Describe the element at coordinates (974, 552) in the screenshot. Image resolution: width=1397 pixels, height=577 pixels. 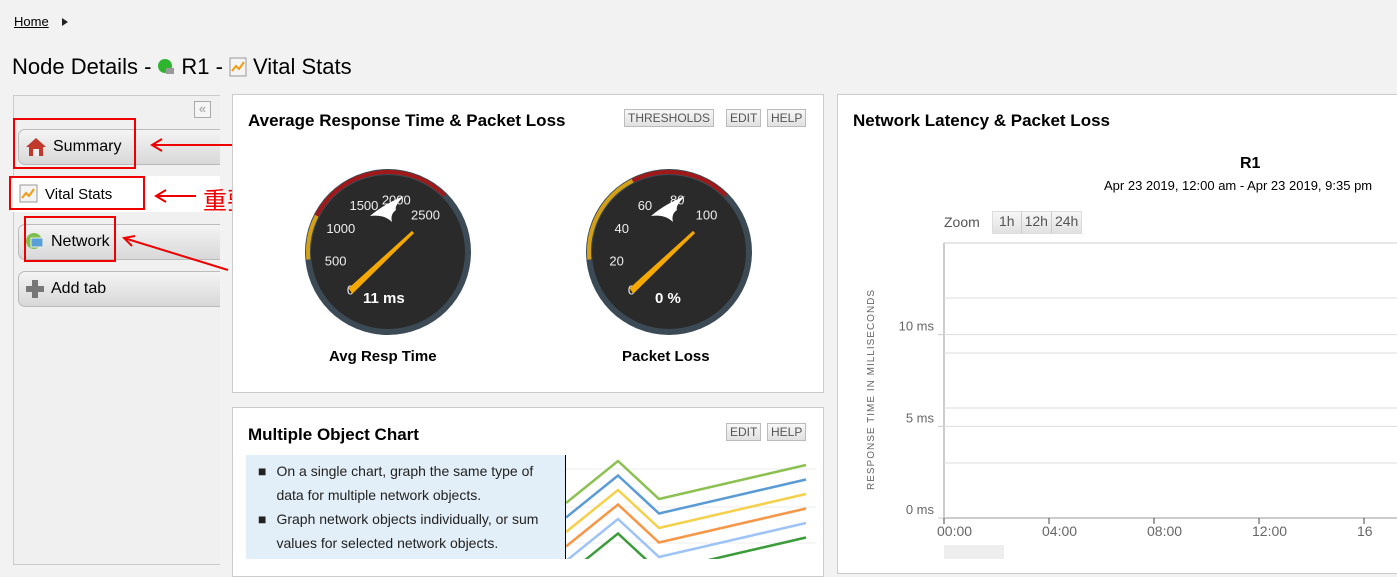
I see `navigator-handle` at that location.